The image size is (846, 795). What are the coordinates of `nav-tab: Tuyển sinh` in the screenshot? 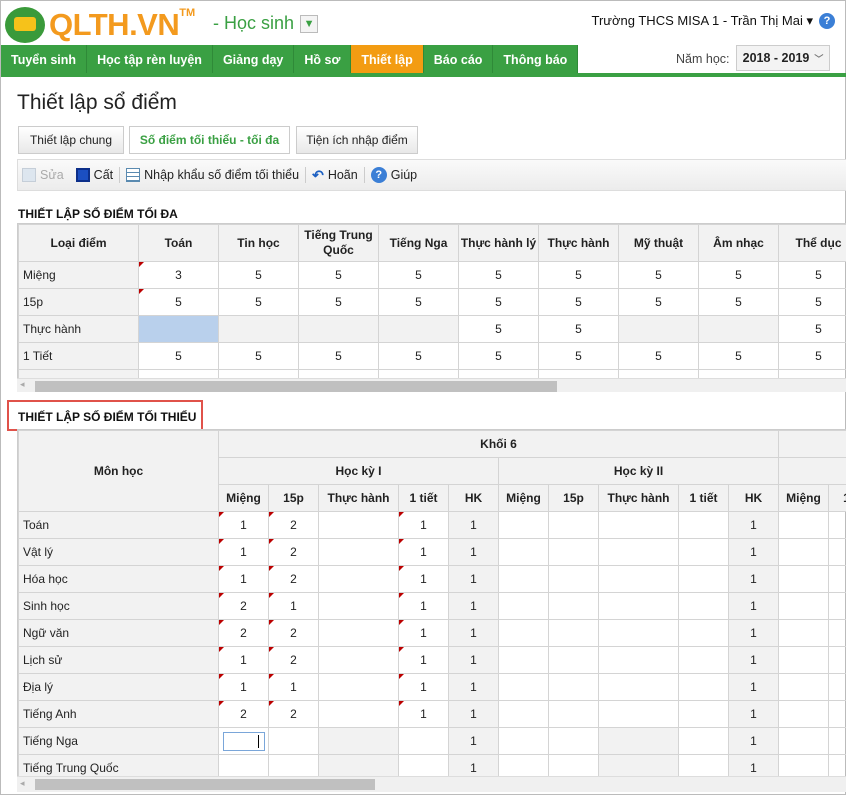 It's located at (44, 59).